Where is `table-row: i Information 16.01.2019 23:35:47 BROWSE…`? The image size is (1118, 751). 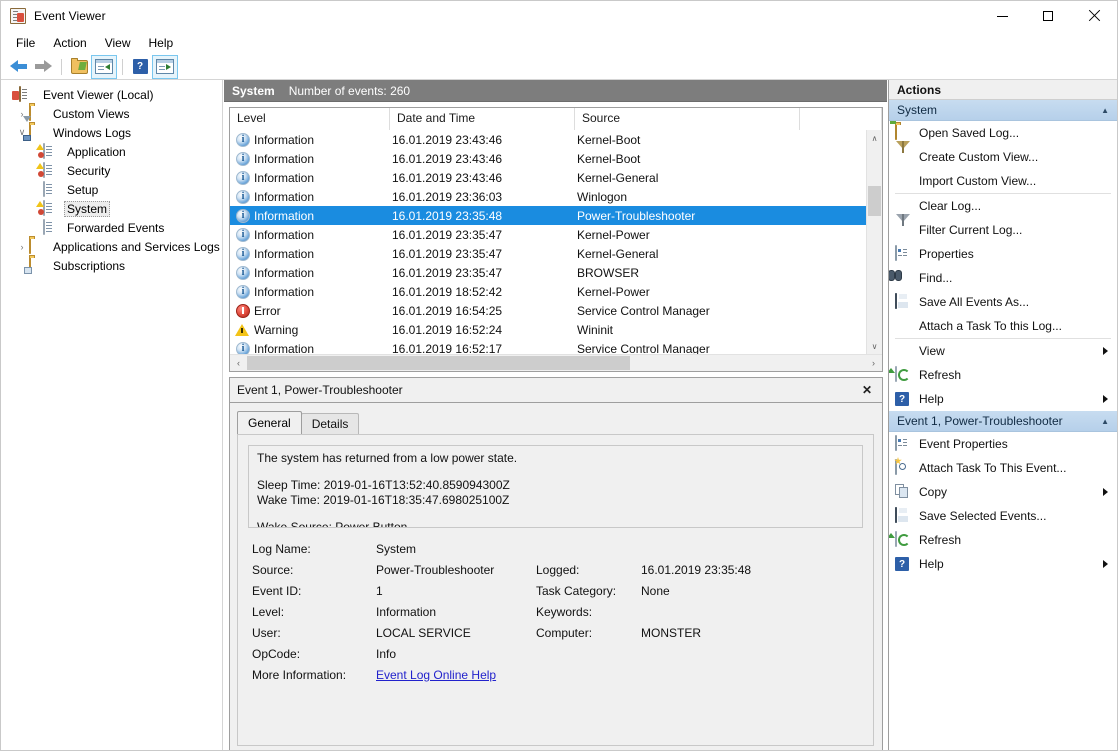
table-row: i Information 16.01.2019 23:35:47 BROWSE… is located at coordinates (548, 272).